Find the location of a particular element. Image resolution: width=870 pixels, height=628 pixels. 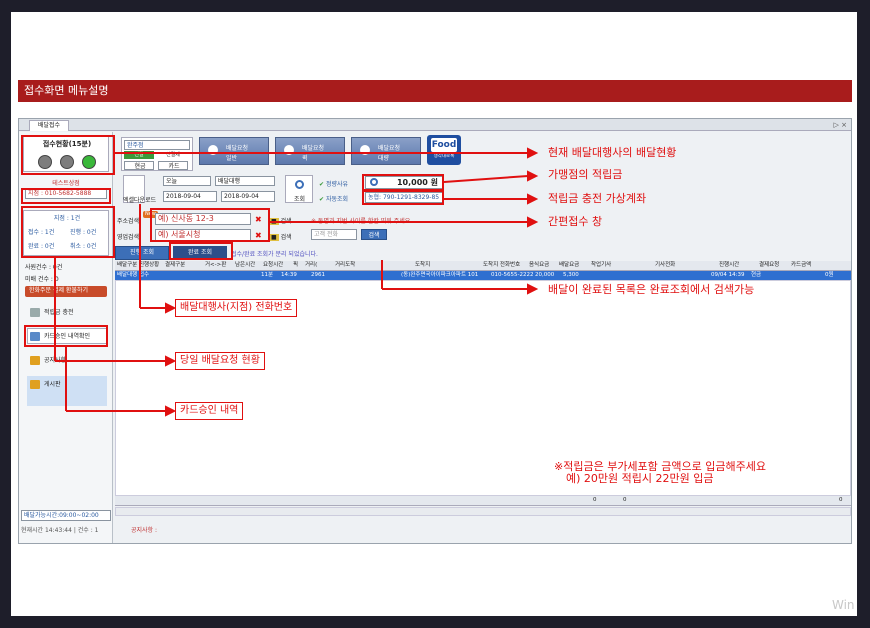

callout-quick-intake: 간편접수 창 is located at coordinates (575, 221).